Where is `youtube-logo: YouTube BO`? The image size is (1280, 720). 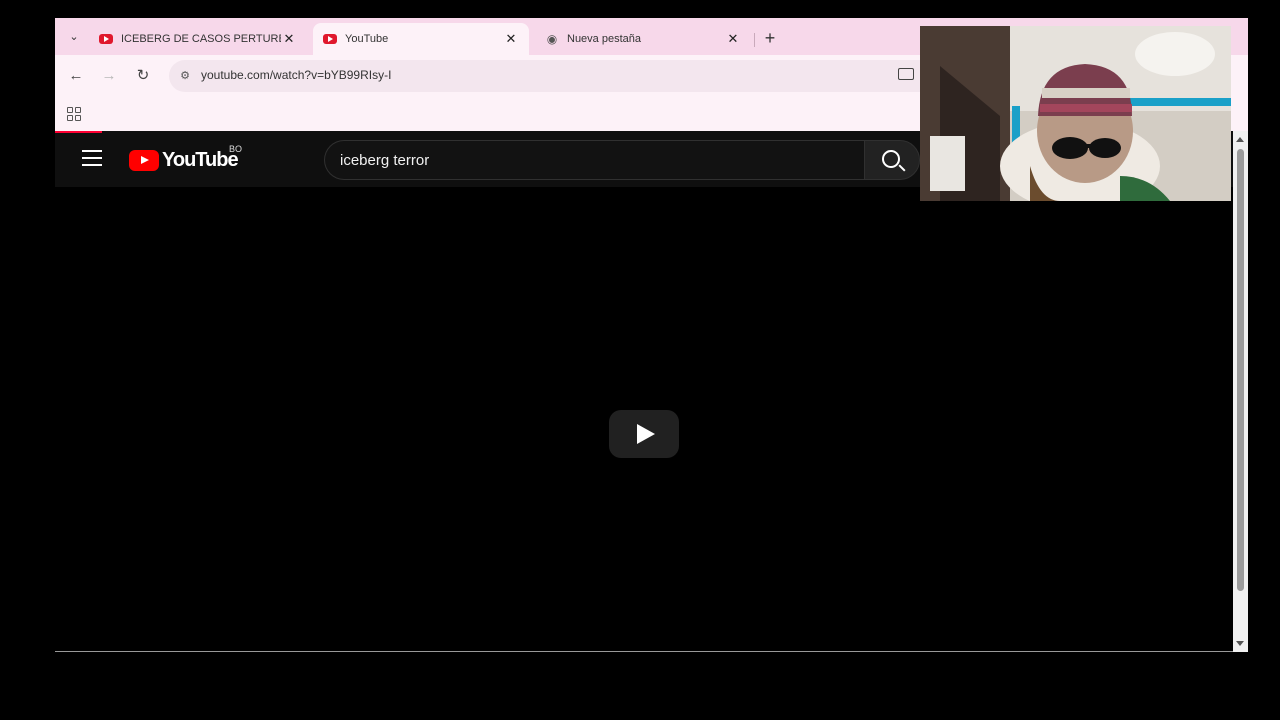 youtube-logo: YouTube BO is located at coordinates (185, 158).